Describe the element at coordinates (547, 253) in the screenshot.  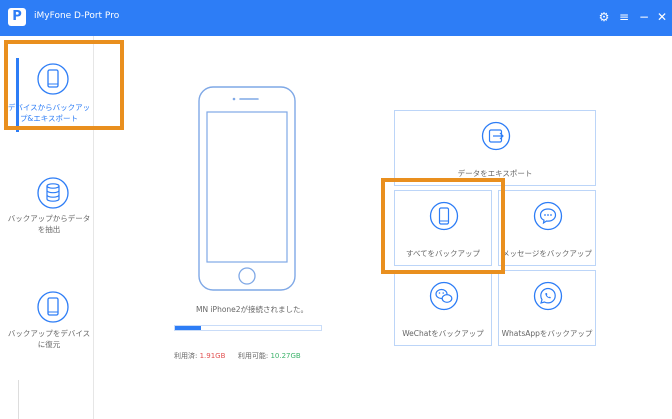
I see `backup-messages-label: メッセージをバックアップ` at that location.